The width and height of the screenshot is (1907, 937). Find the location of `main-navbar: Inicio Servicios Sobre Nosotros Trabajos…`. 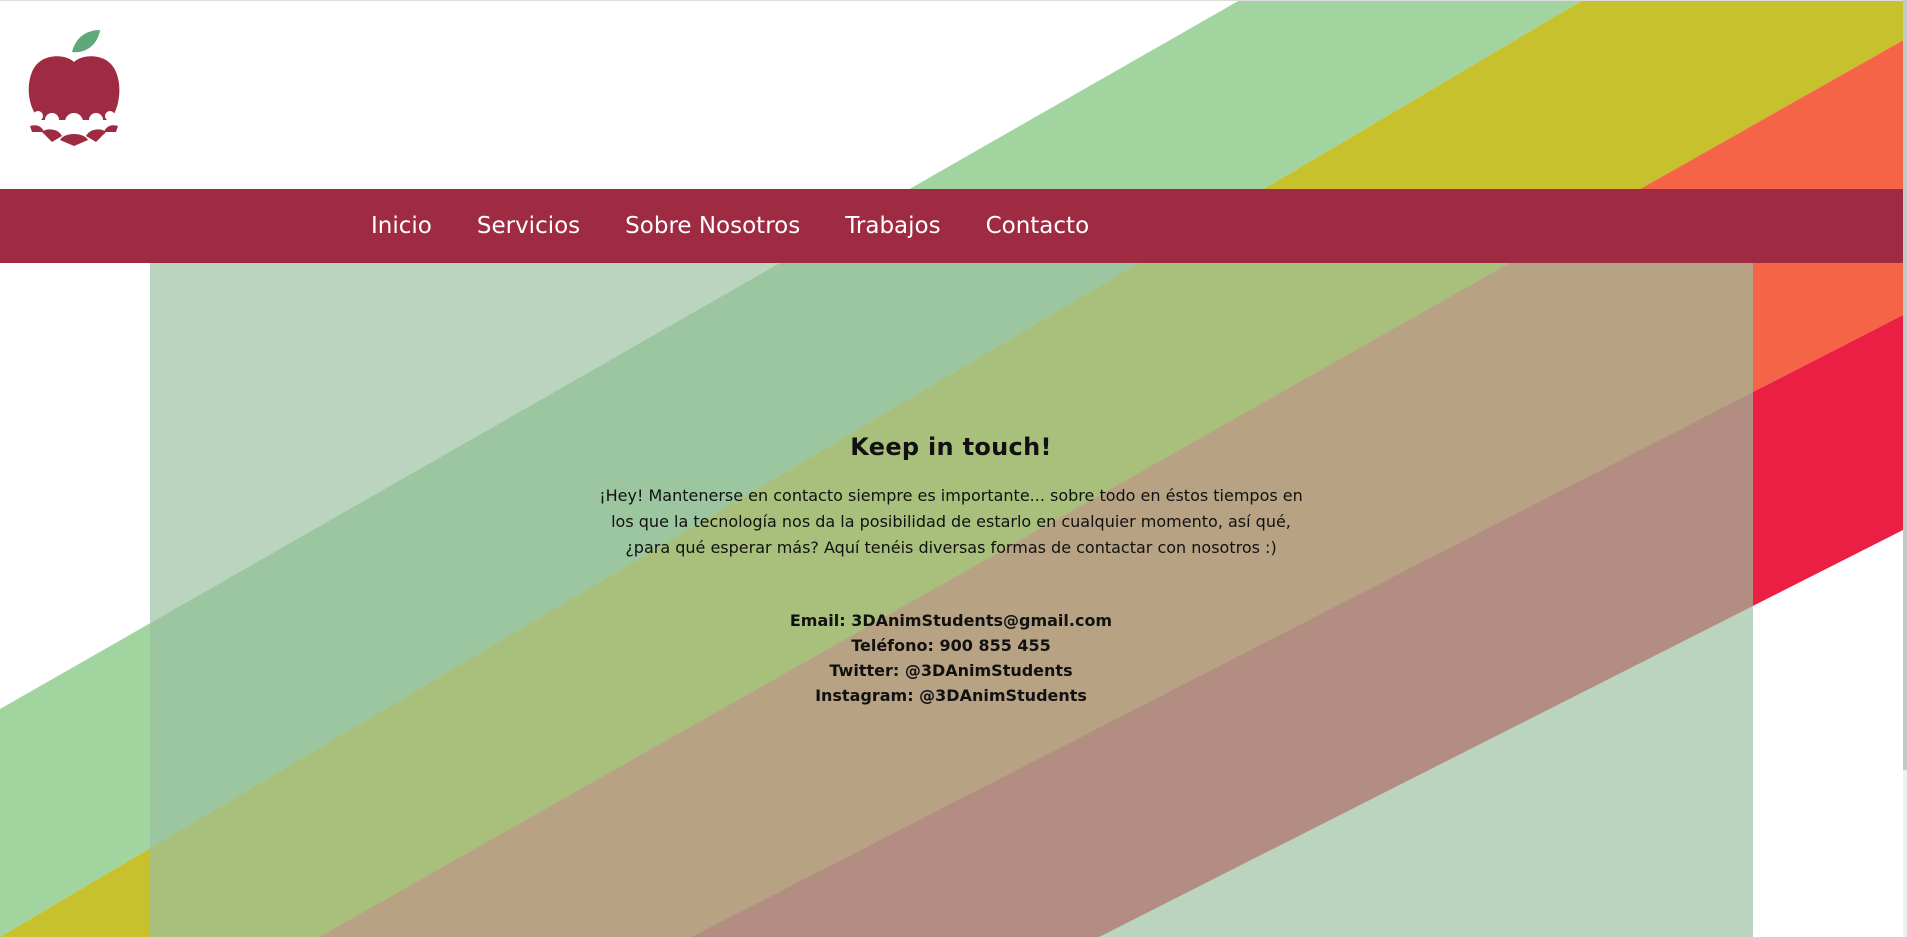

main-navbar: Inicio Servicios Sobre Nosotros Trabajos… is located at coordinates (951, 226).